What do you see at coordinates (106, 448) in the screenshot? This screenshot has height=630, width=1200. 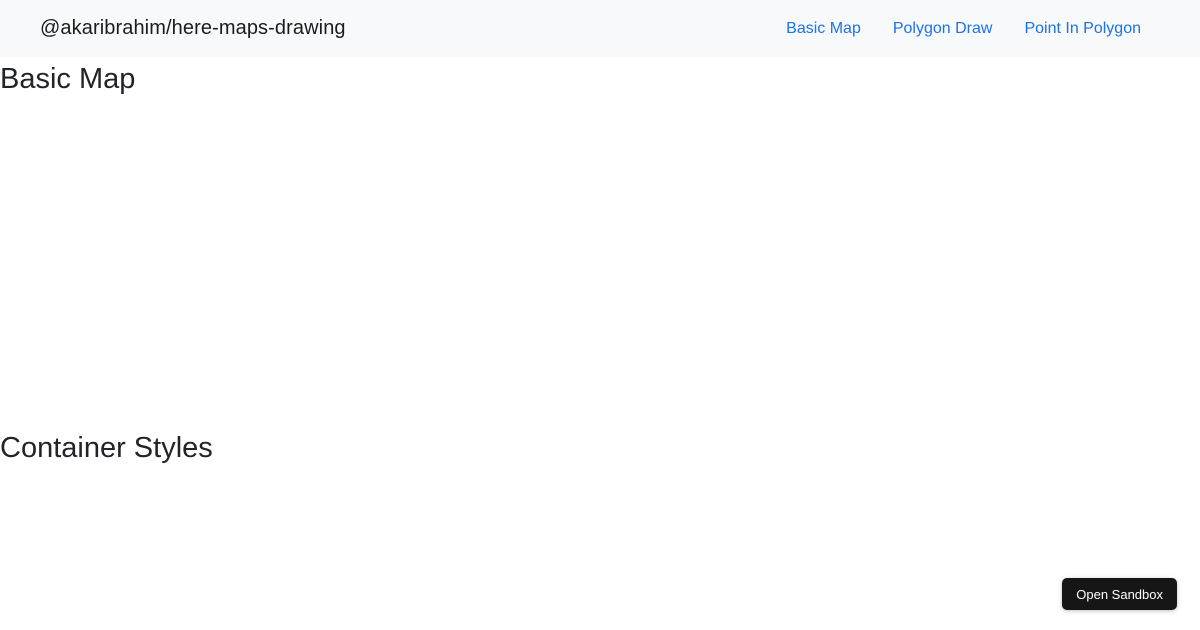 I see `section-heading-container-styles: Container Styles` at bounding box center [106, 448].